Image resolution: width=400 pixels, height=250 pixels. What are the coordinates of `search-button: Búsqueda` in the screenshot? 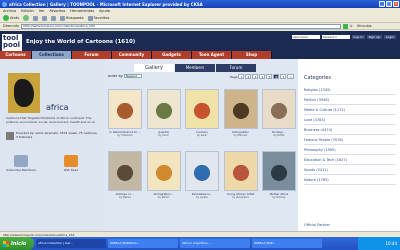 It's located at (72, 18).